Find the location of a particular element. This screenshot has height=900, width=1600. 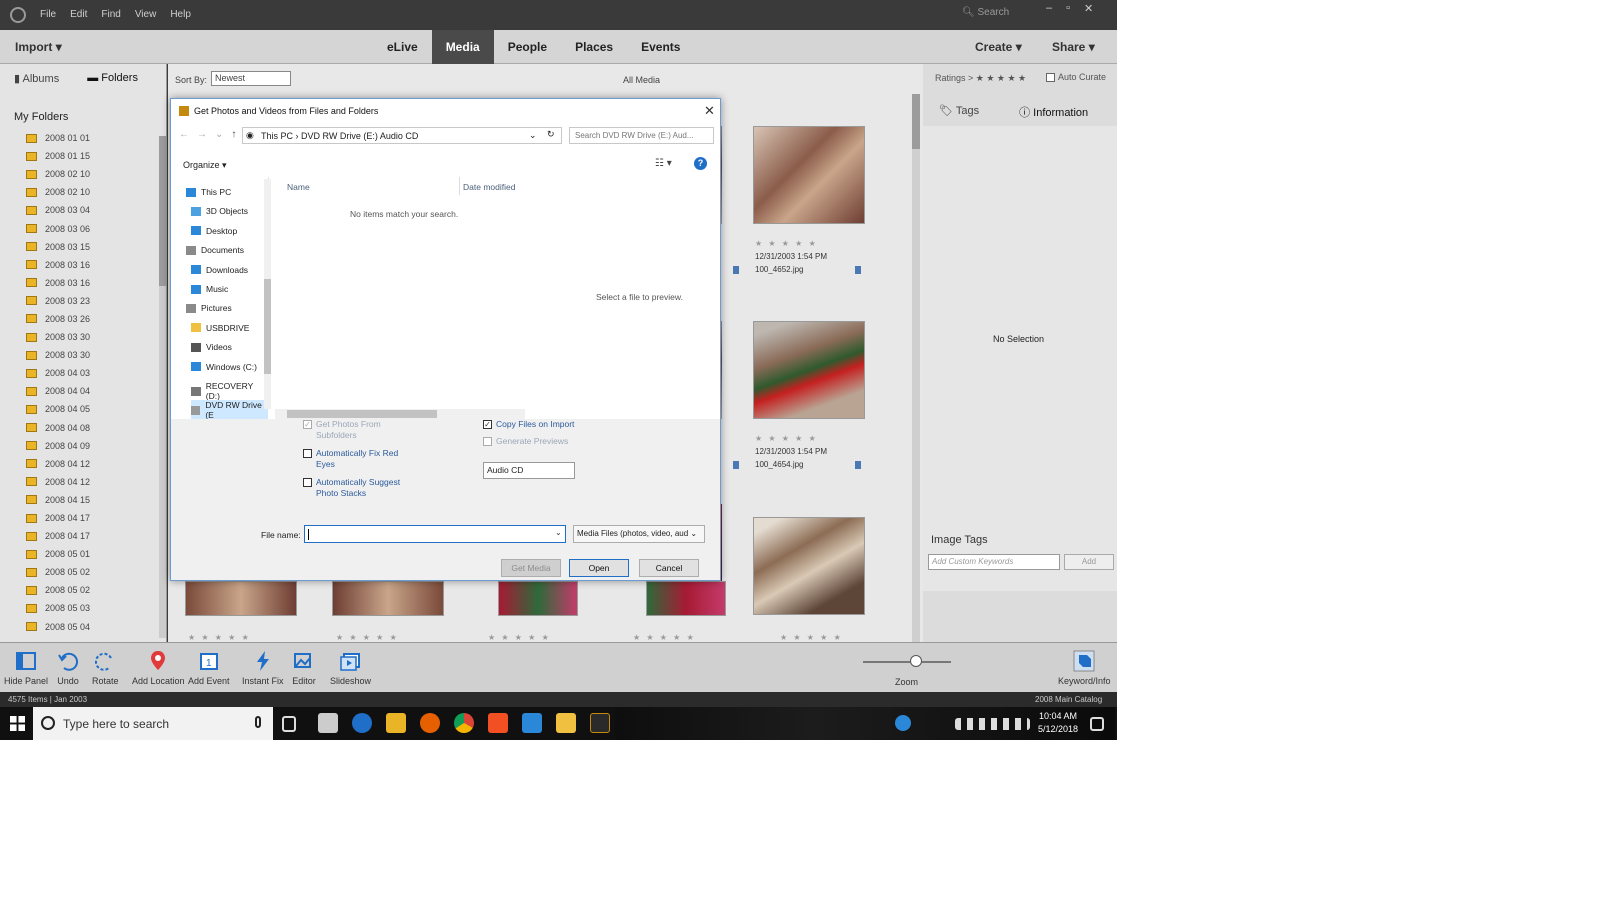

create-button: Create ▾ is located at coordinates (998, 47).